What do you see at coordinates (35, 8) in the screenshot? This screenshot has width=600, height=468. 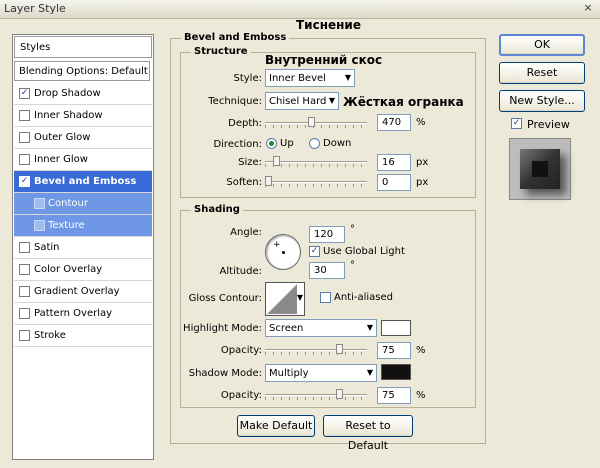 I see `window-title: Layer Style` at bounding box center [35, 8].